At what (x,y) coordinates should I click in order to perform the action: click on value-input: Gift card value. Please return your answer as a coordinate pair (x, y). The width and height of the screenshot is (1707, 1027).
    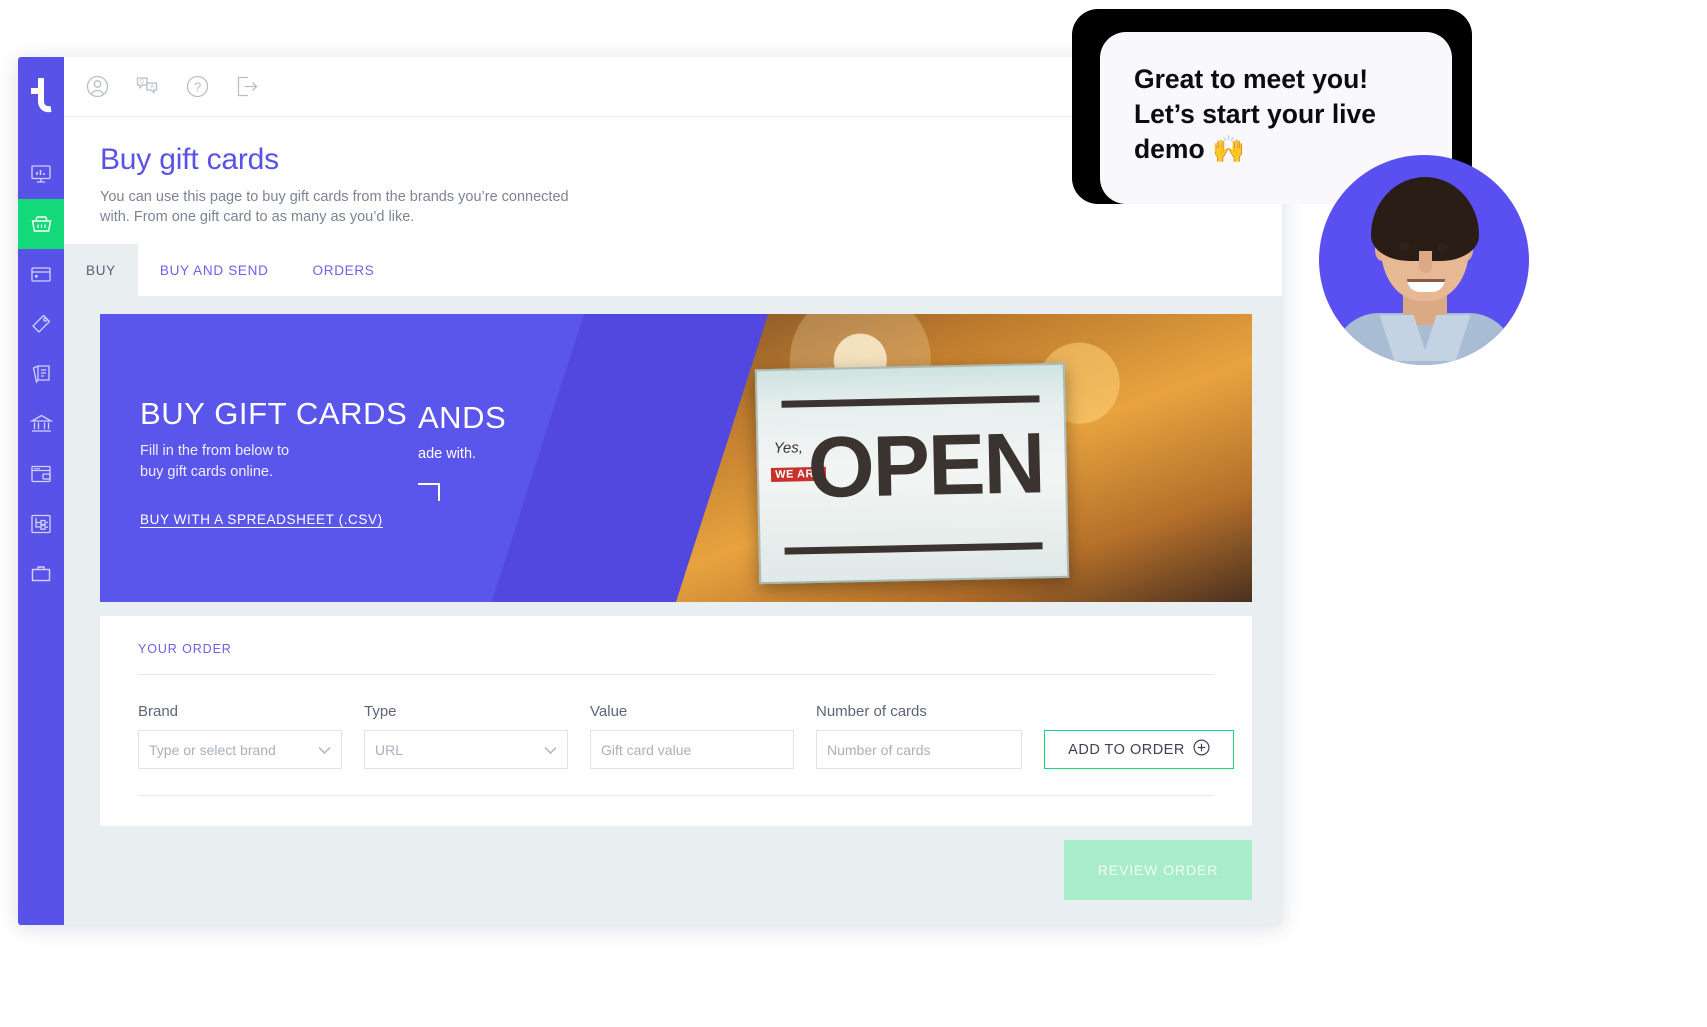
    Looking at the image, I should click on (692, 749).